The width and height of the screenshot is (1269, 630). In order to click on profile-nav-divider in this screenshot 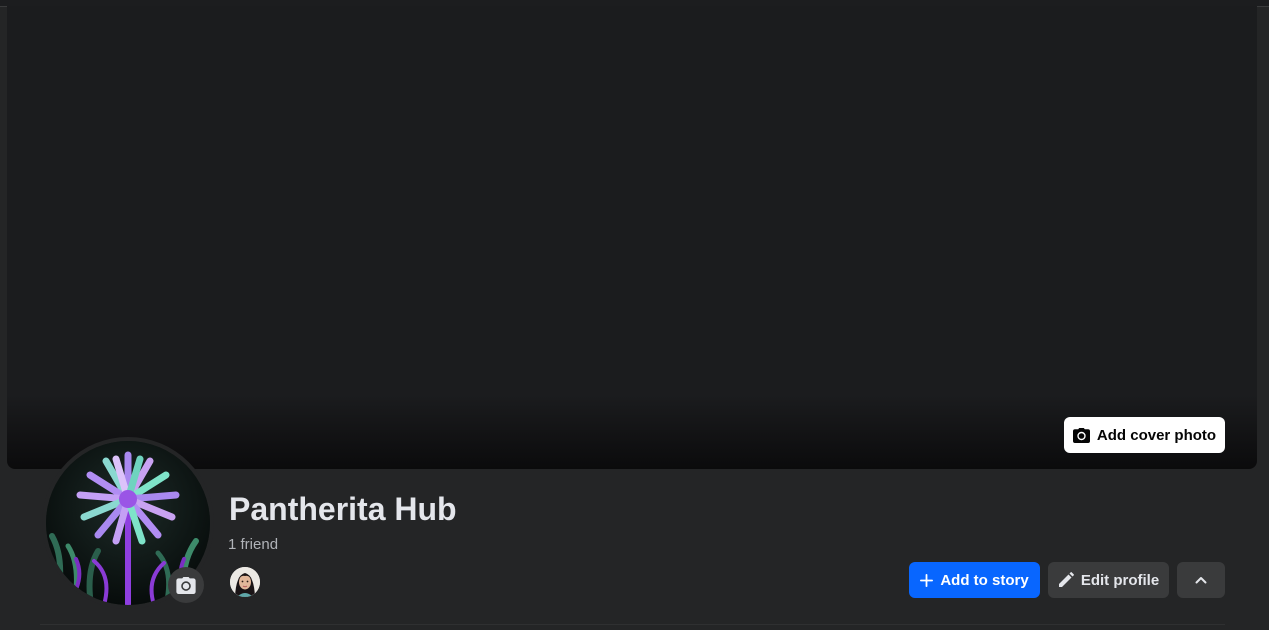, I will do `click(632, 627)`.